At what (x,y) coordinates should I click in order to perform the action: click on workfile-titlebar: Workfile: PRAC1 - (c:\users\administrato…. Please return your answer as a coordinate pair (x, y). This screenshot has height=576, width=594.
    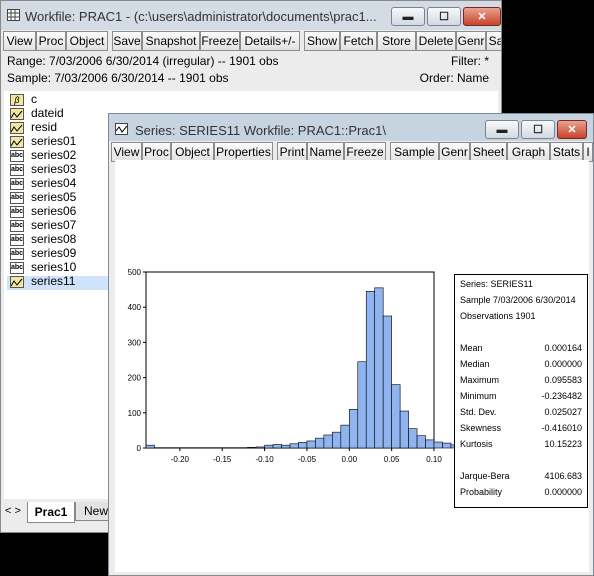
    Looking at the image, I should click on (251, 16).